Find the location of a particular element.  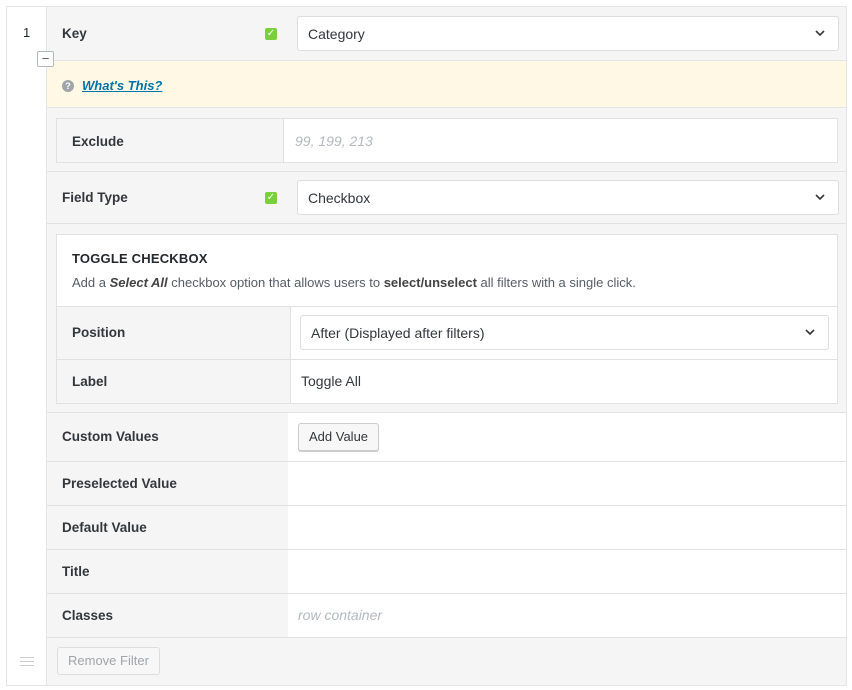

exclude-row: Exclude 99, 199, 213 is located at coordinates (447, 140).